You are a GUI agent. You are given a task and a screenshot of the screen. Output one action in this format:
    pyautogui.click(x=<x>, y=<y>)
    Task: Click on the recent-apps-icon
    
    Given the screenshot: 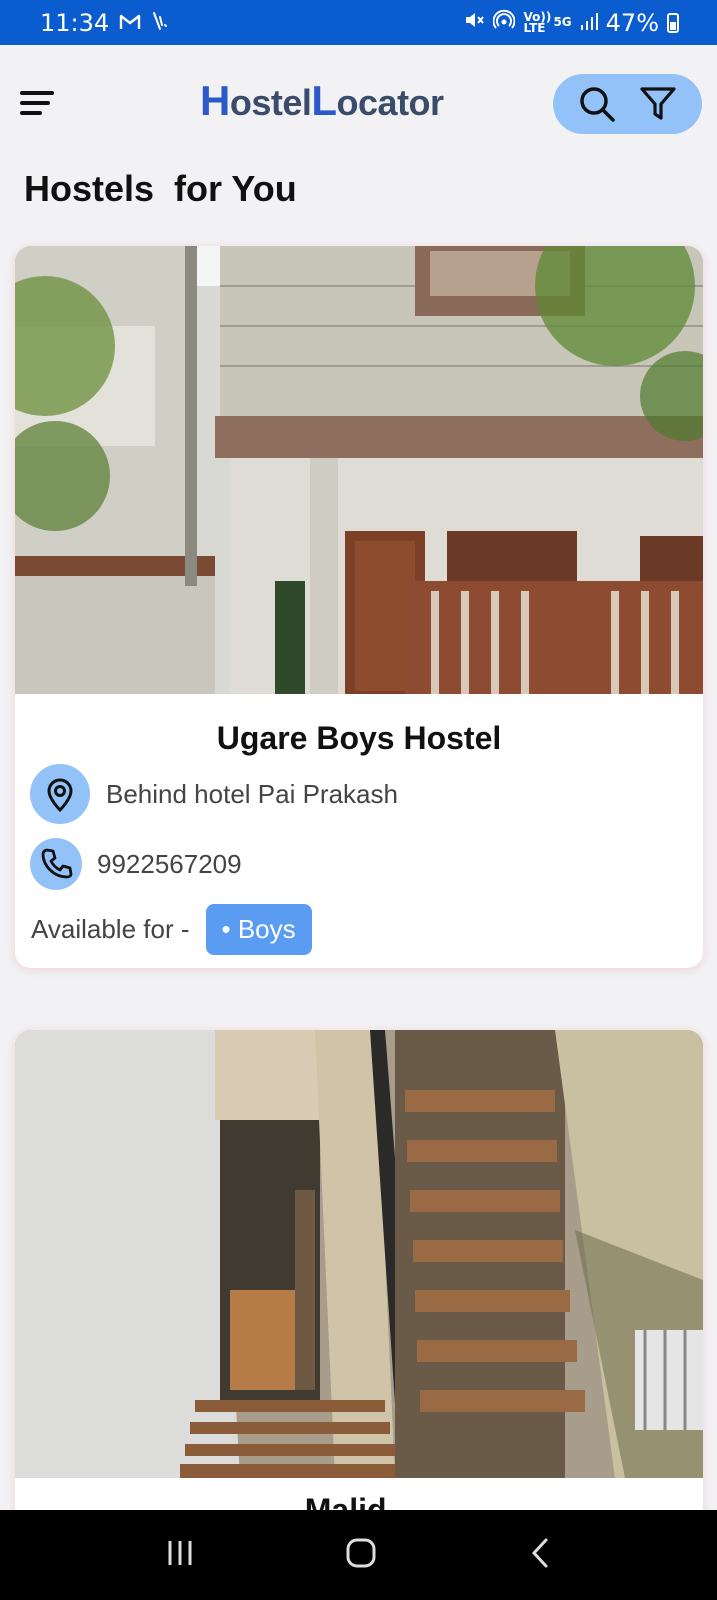 What is the action you would take?
    pyautogui.click(x=180, y=1555)
    